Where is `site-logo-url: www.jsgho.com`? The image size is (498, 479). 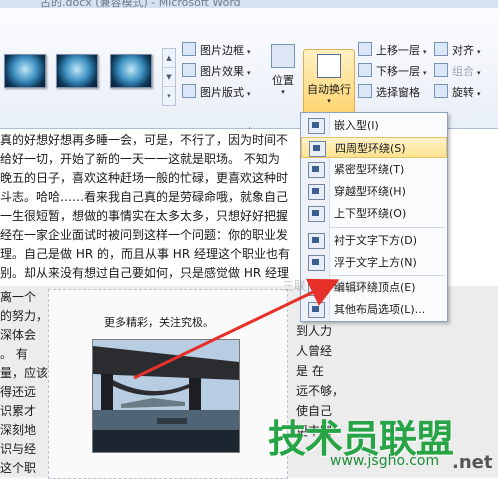 site-logo-url: www.jsgho.com is located at coordinates (385, 461).